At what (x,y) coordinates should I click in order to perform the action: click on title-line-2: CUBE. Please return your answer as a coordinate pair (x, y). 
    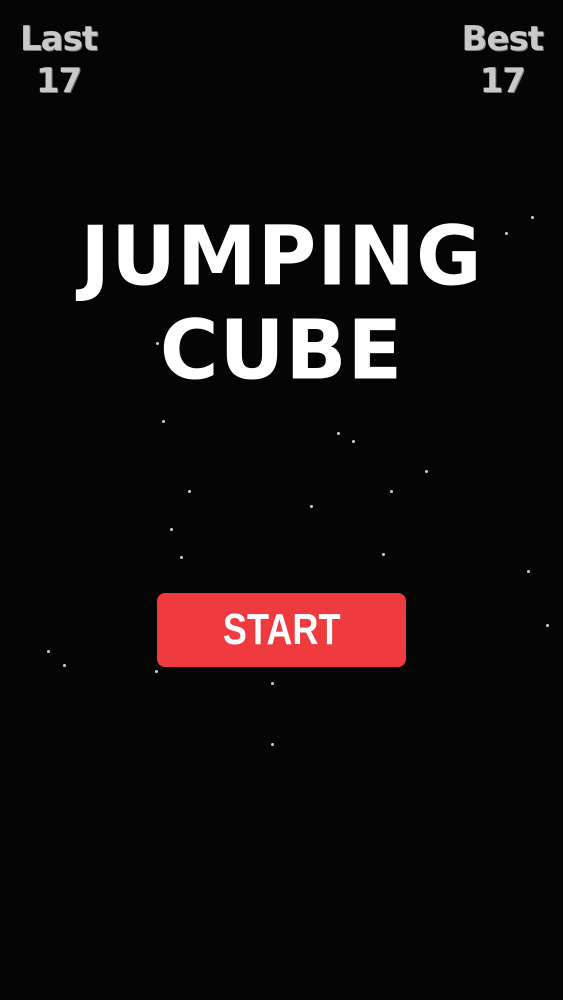
    Looking at the image, I should click on (281, 350).